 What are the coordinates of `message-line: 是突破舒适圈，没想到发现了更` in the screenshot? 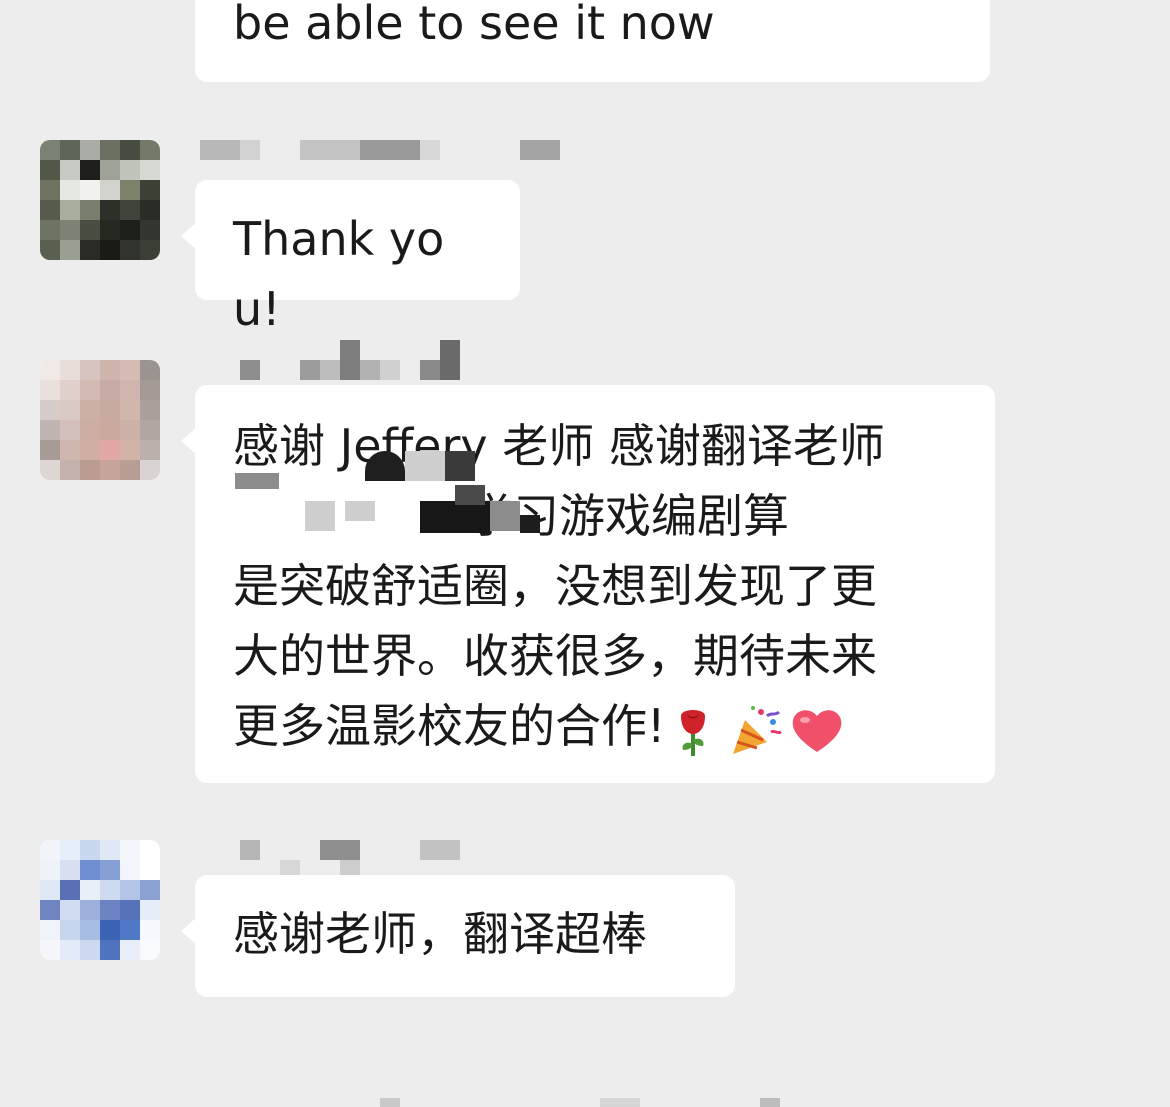 It's located at (555, 586).